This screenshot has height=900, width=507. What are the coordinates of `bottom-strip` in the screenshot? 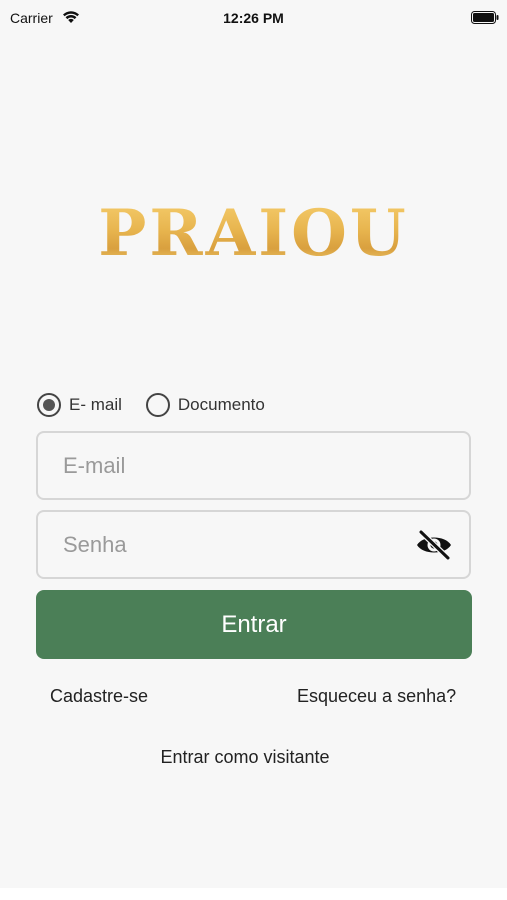 It's located at (253, 894).